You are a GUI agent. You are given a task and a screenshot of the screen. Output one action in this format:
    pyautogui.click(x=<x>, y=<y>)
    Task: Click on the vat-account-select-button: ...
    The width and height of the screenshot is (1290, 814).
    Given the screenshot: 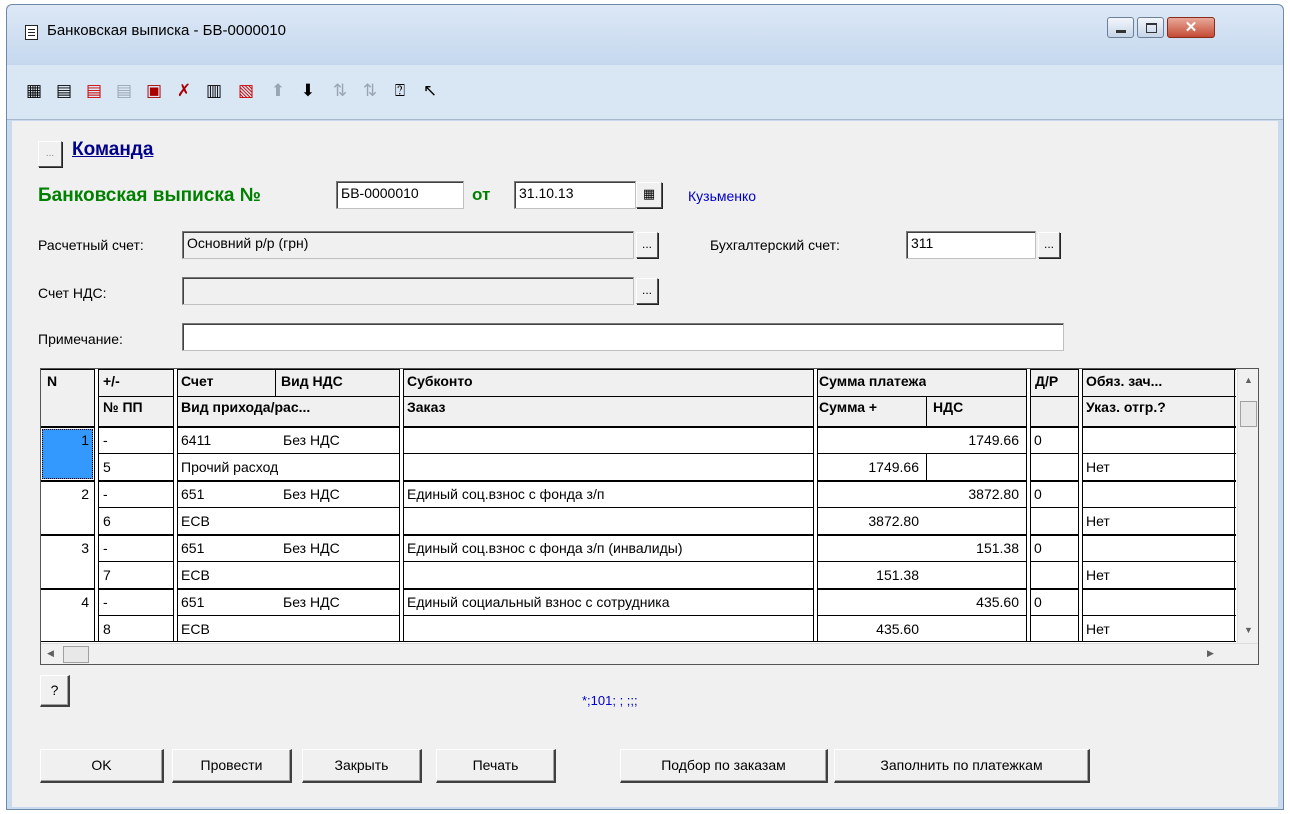 What is the action you would take?
    pyautogui.click(x=647, y=291)
    